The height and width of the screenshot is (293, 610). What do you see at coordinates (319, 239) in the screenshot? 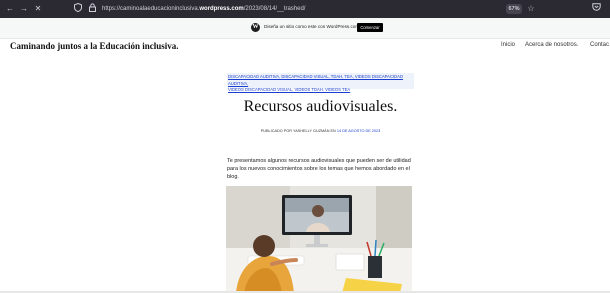
I see `post-featured-image` at bounding box center [319, 239].